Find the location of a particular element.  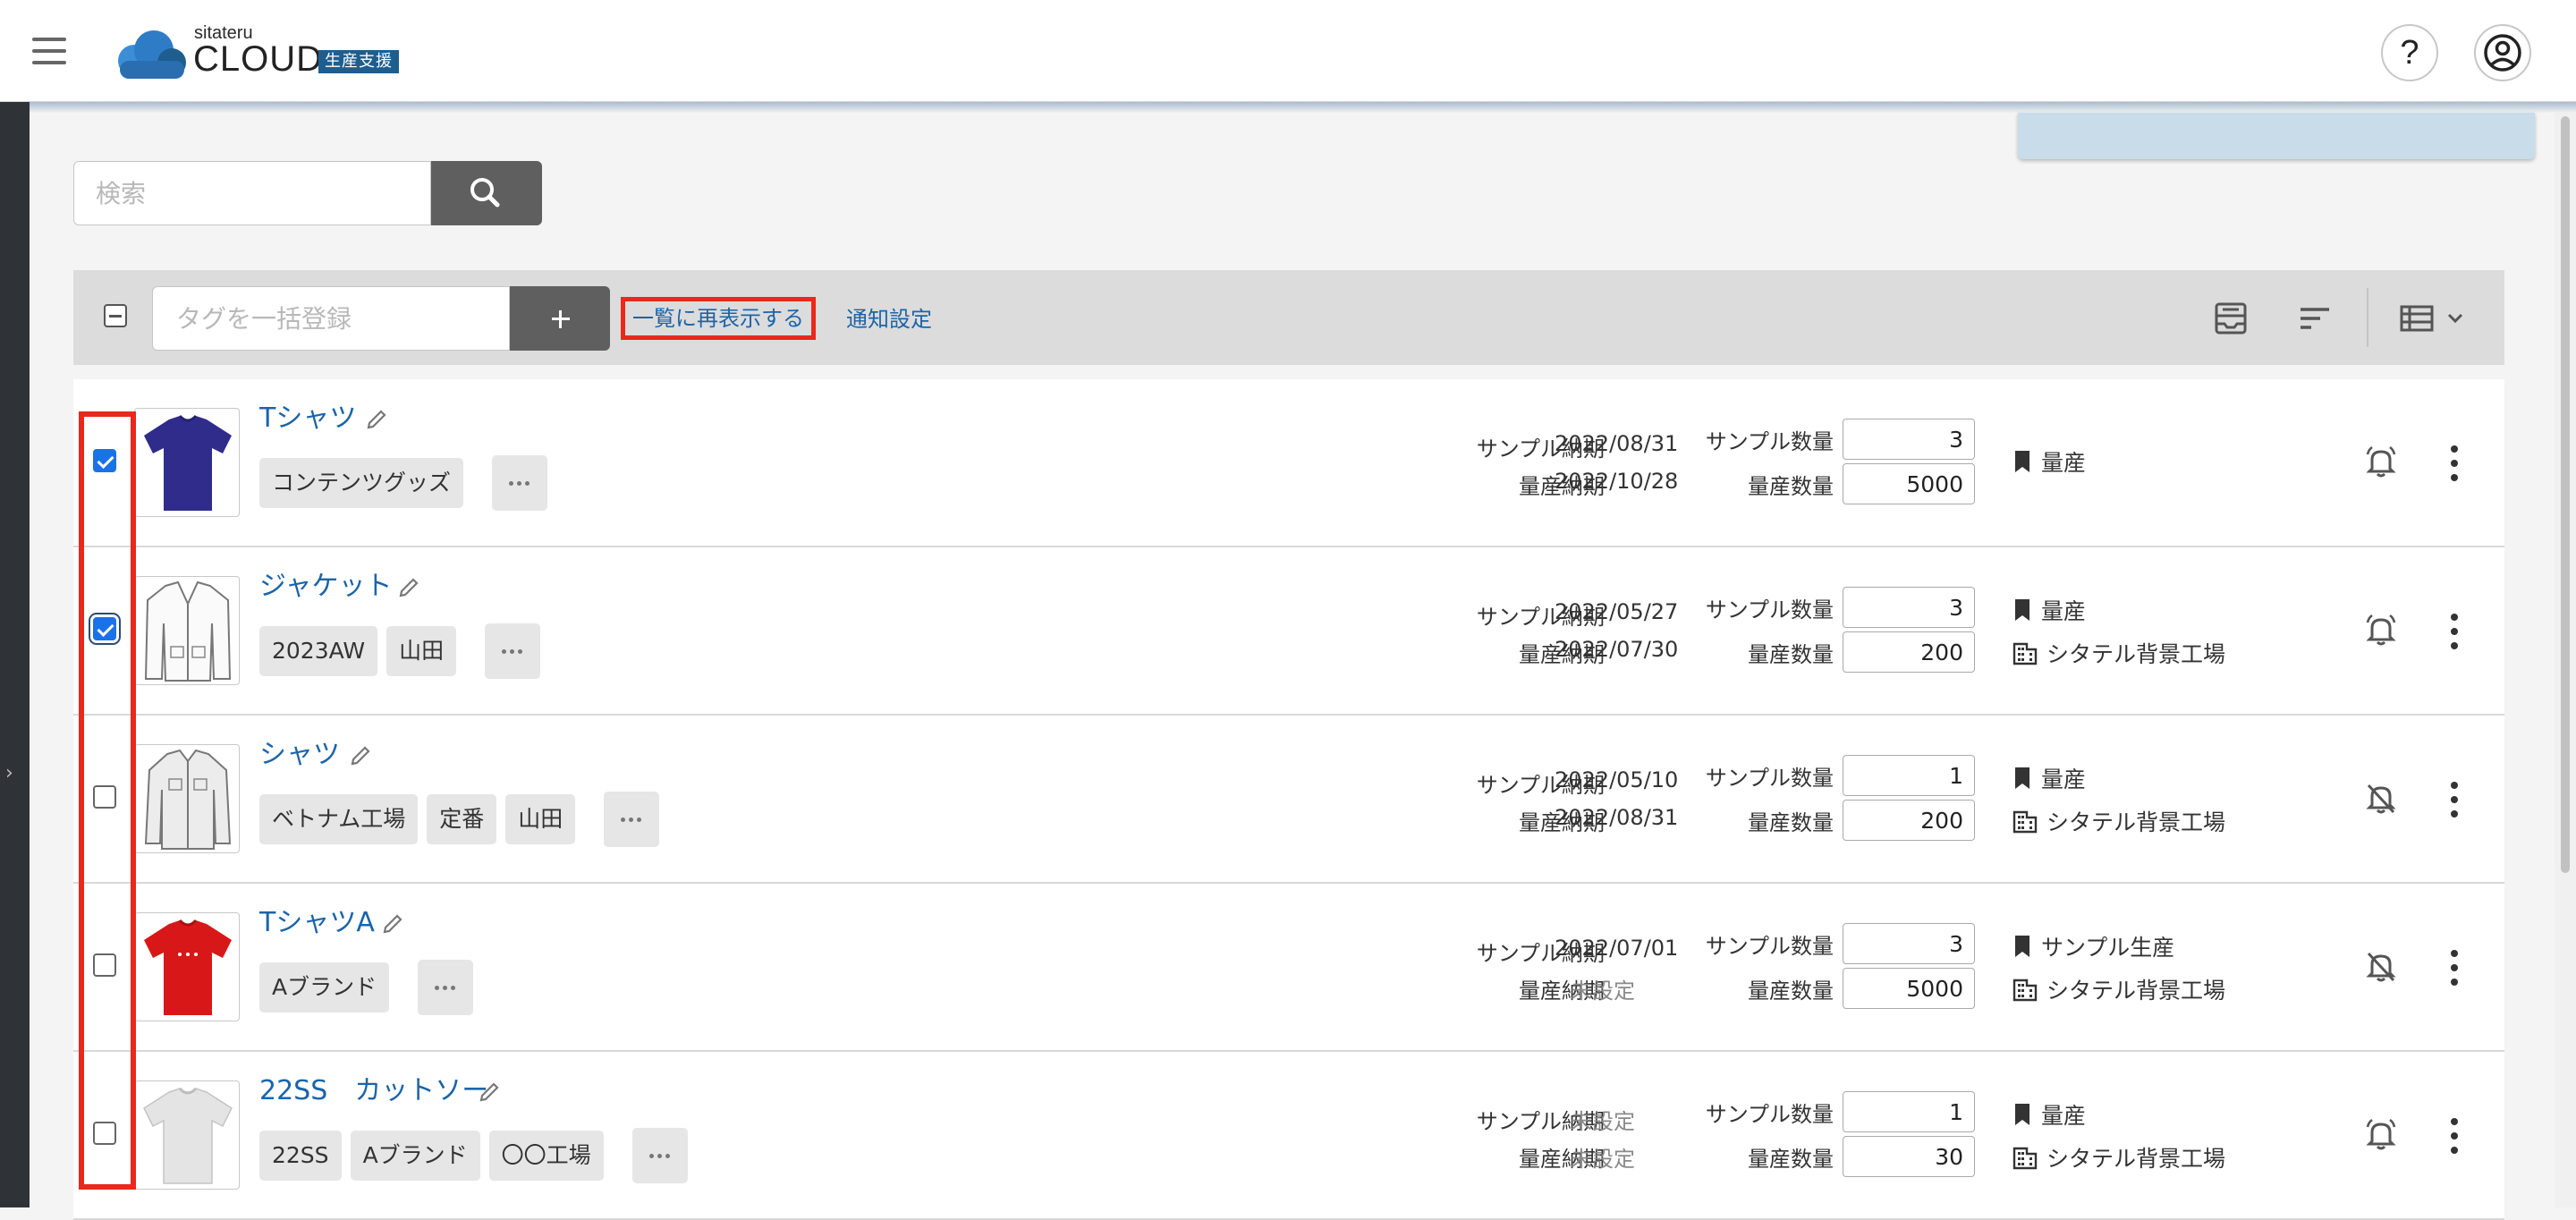

tag-chip: 2023AW is located at coordinates (318, 651).